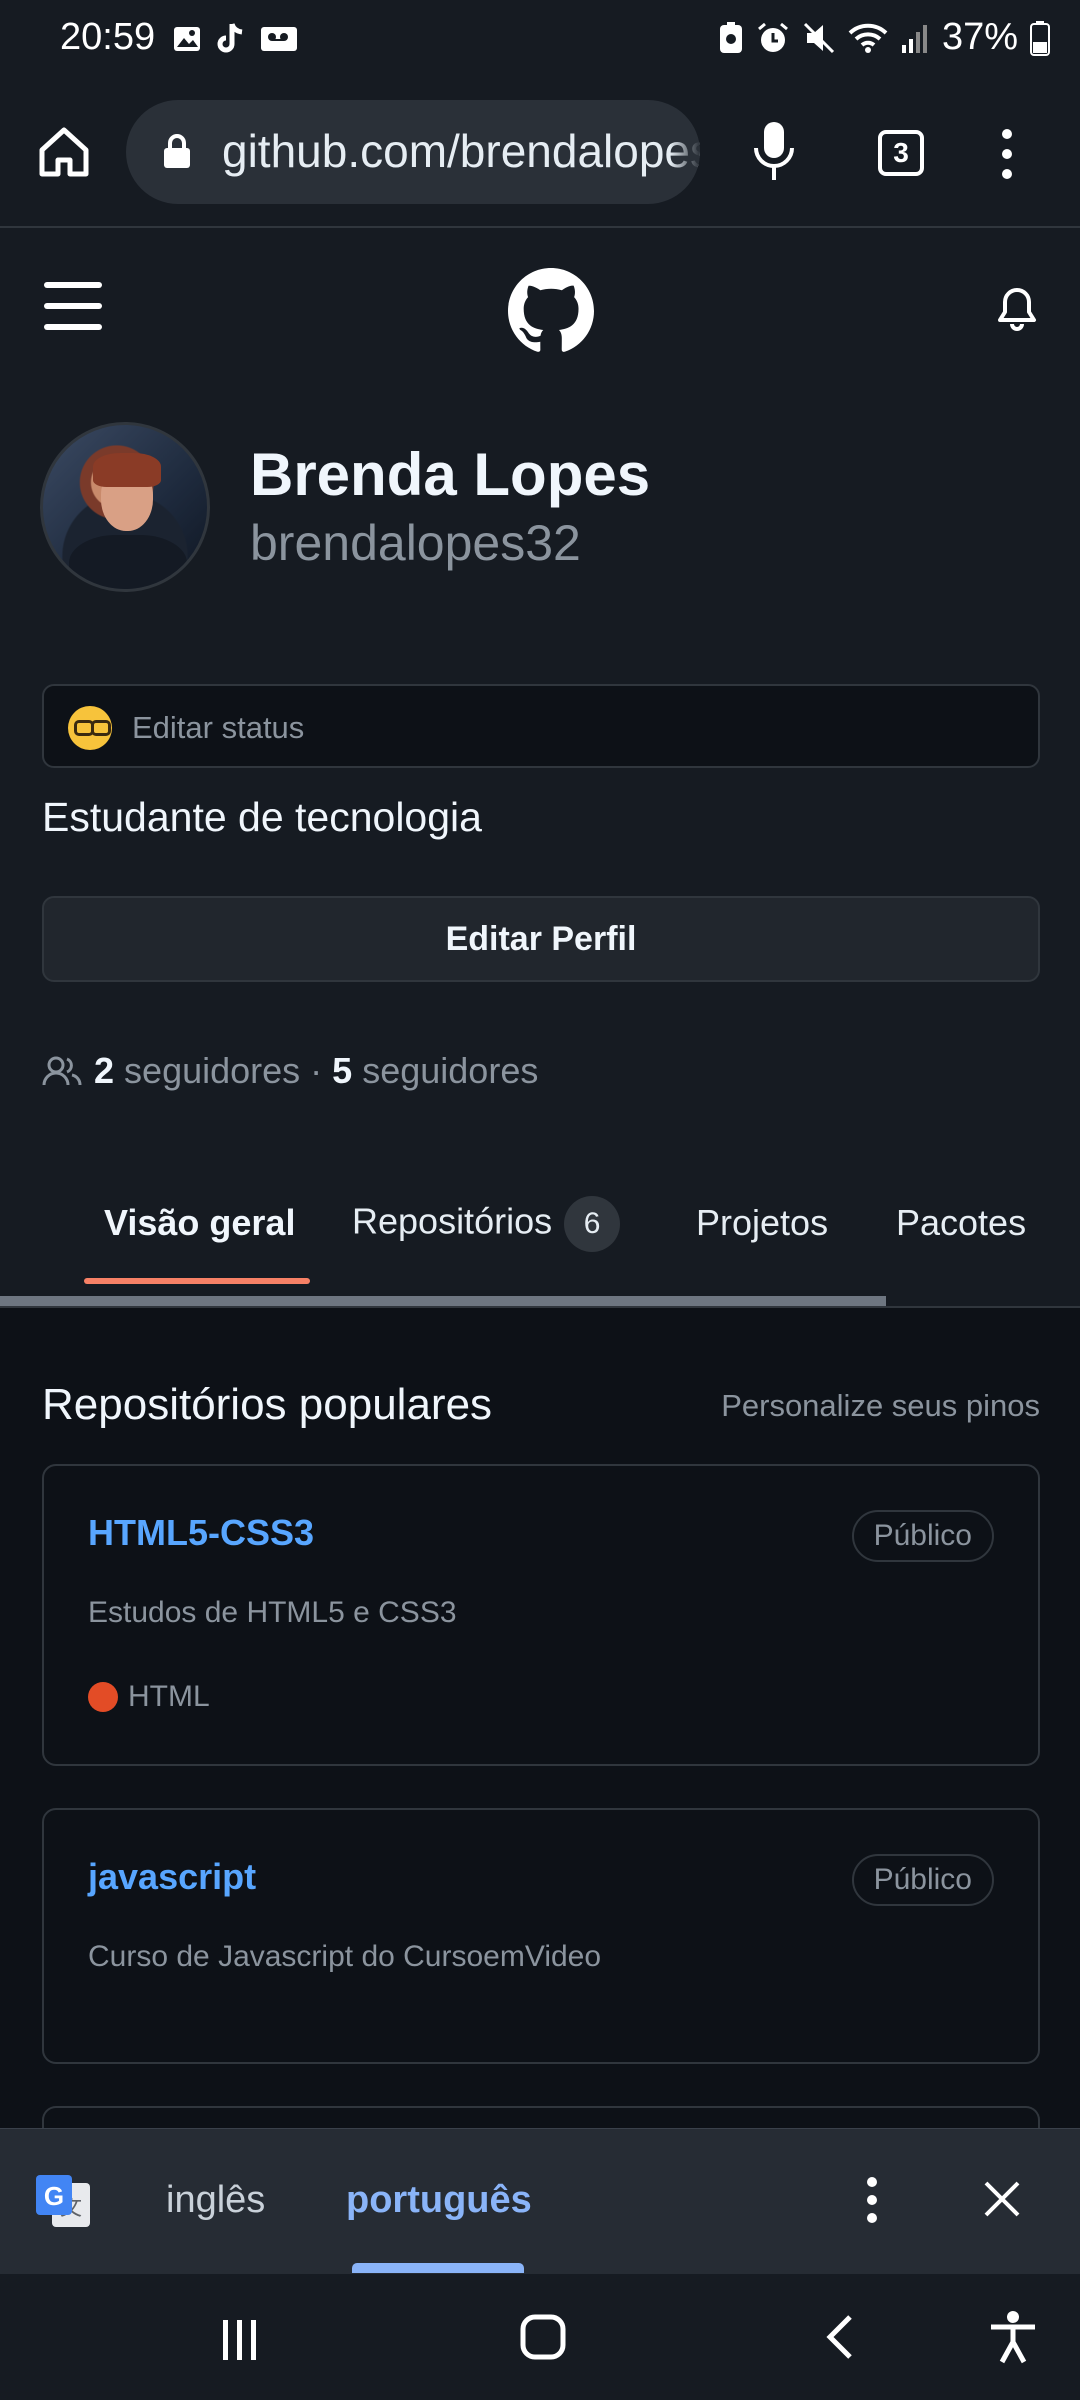  I want to click on back-icon, so click(839, 2337).